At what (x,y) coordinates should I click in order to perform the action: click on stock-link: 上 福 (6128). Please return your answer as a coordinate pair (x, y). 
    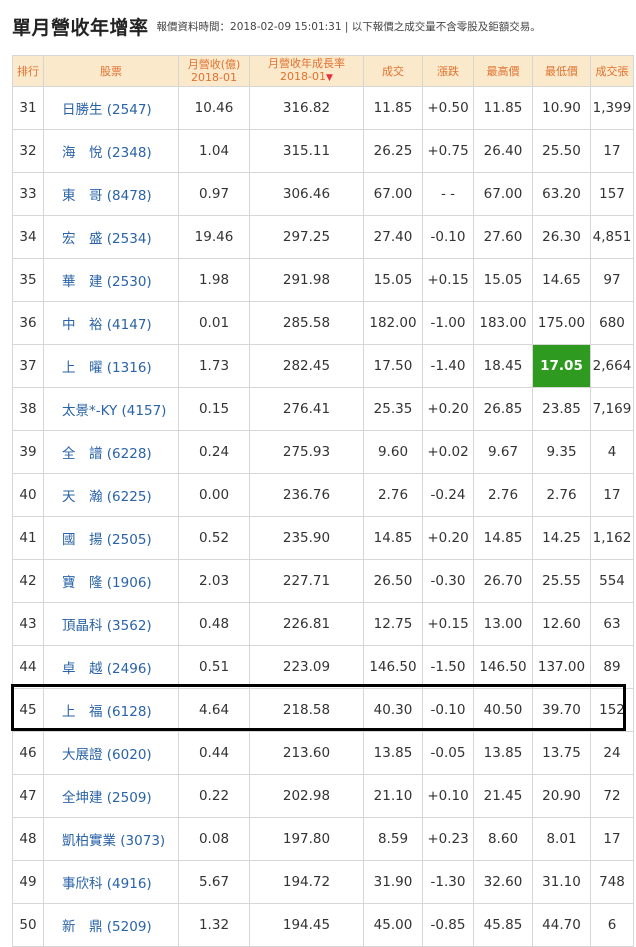
    Looking at the image, I should click on (111, 710).